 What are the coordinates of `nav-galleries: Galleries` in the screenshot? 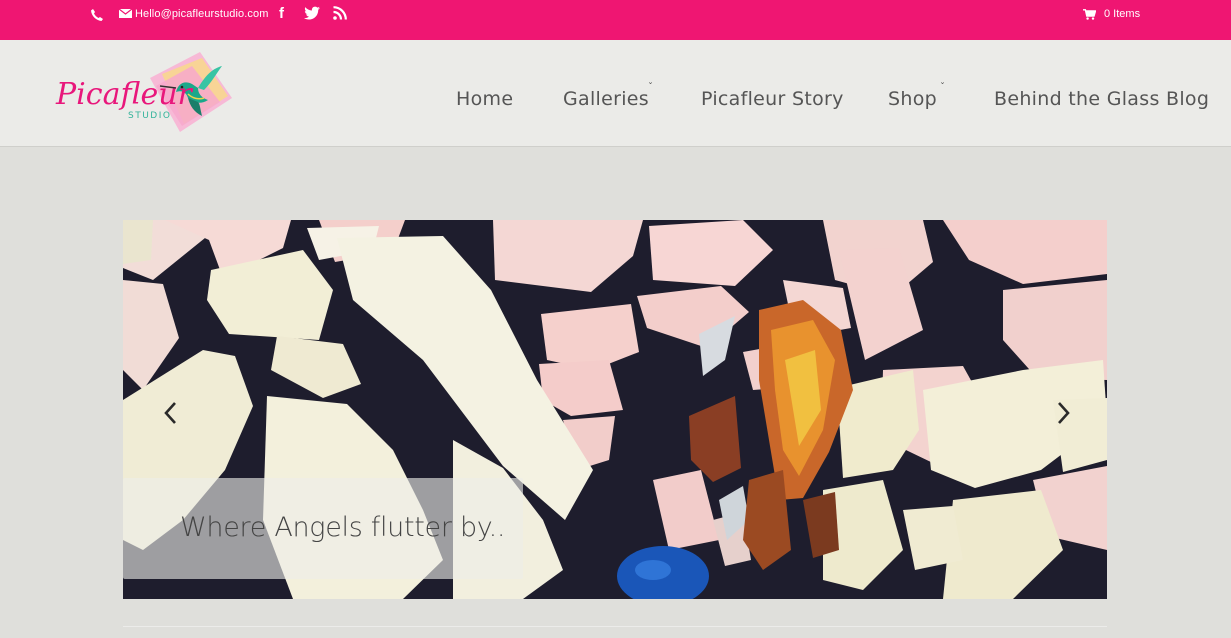 It's located at (606, 99).